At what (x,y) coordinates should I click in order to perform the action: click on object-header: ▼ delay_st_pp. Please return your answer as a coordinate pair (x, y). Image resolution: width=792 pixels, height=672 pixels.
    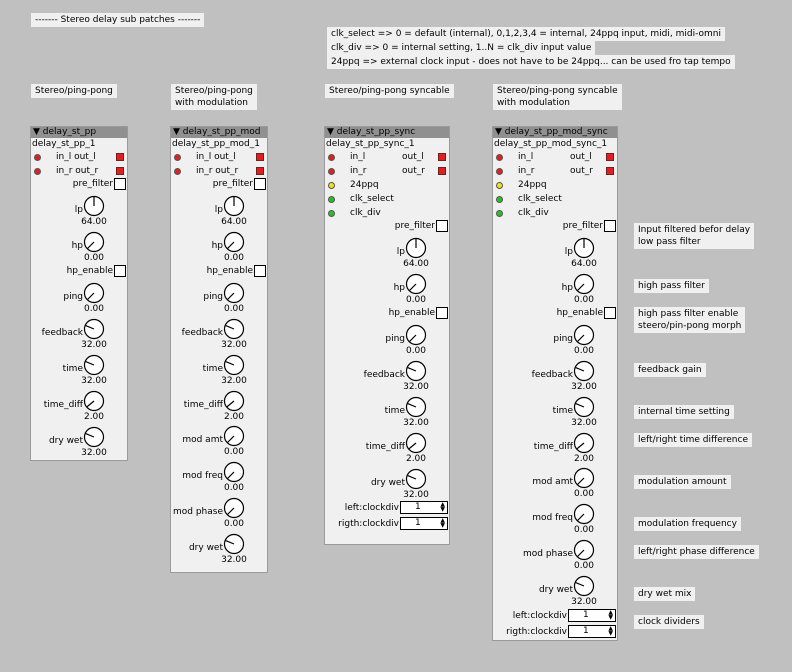
    Looking at the image, I should click on (79, 132).